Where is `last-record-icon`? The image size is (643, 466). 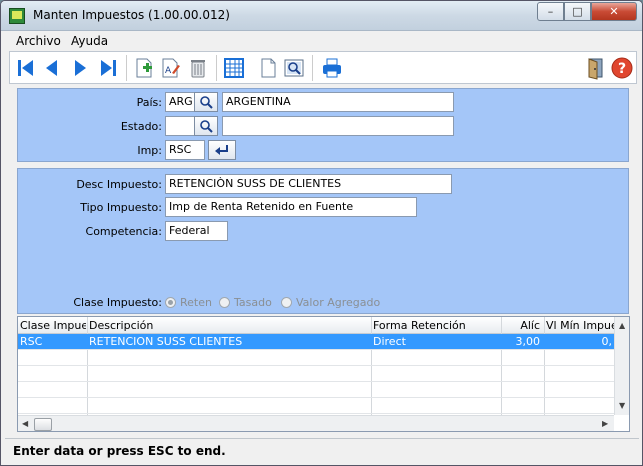
last-record-icon is located at coordinates (108, 68).